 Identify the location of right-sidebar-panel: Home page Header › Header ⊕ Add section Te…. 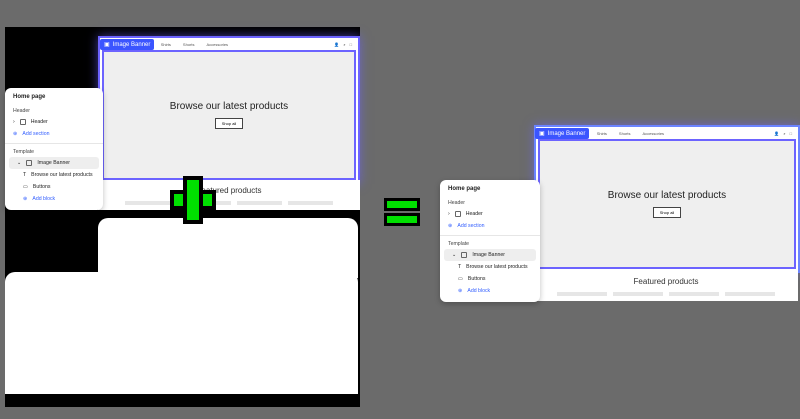
(490, 241).